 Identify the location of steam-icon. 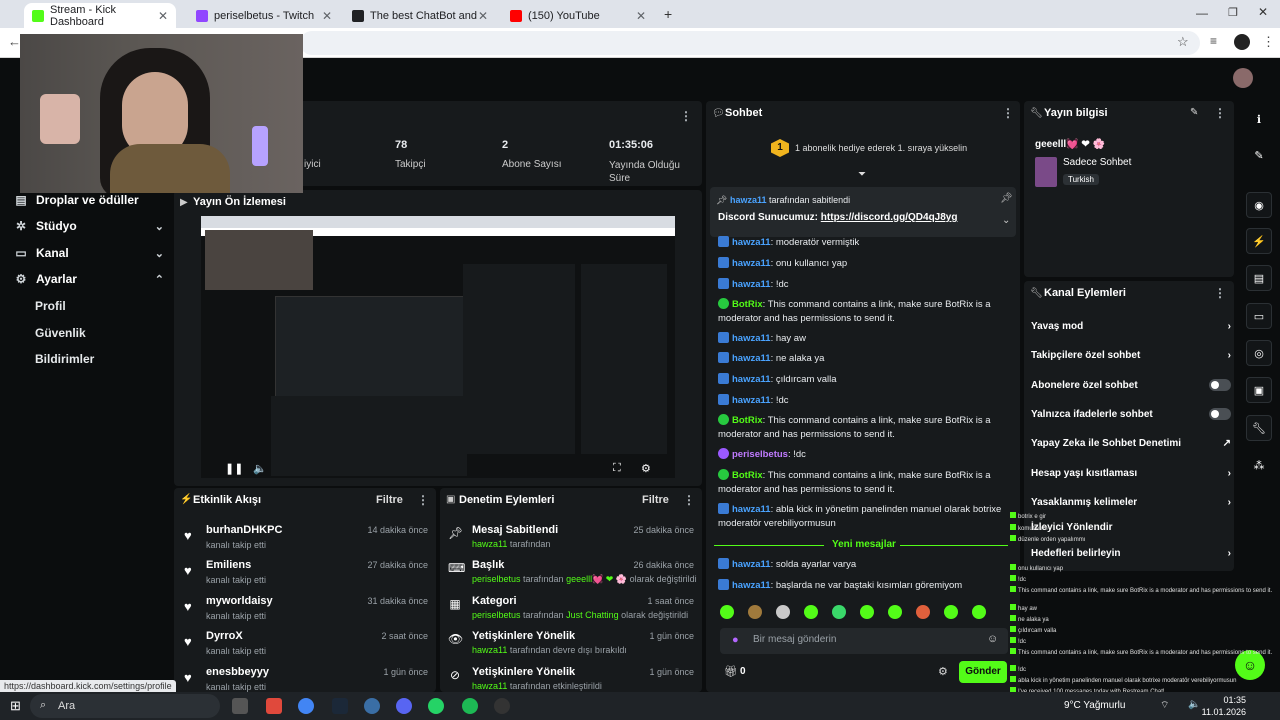
(340, 706).